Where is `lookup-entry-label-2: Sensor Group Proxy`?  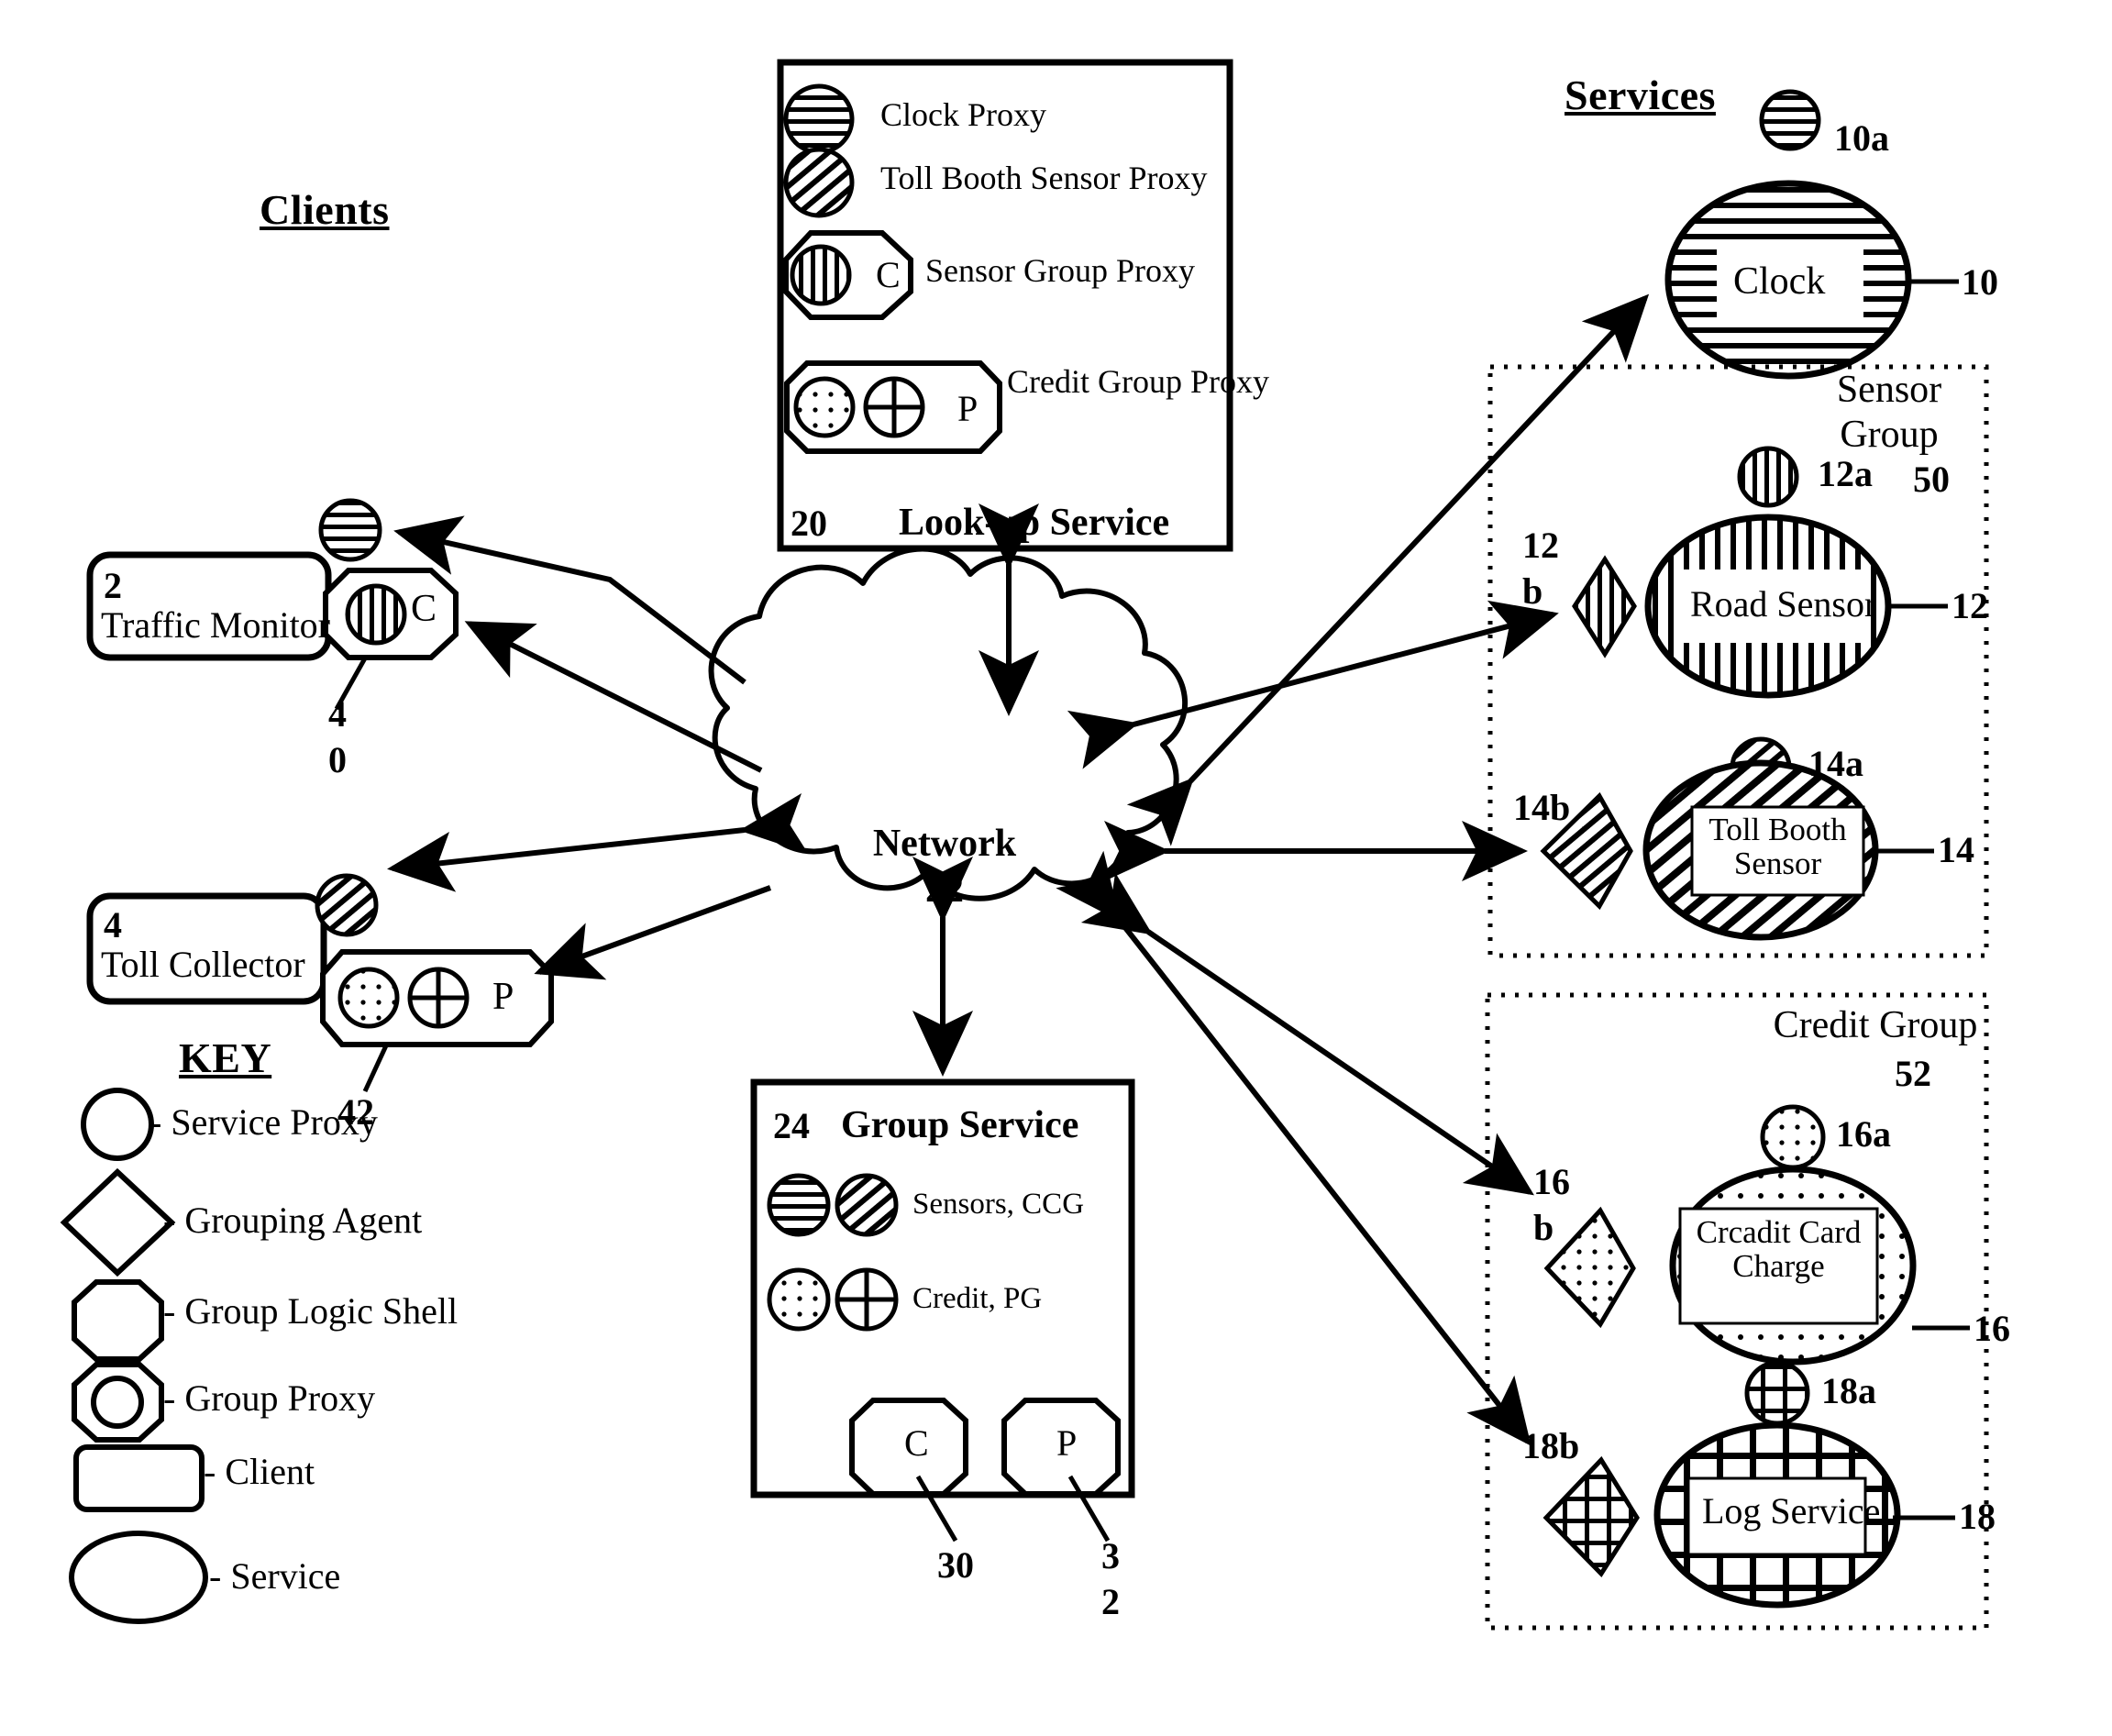
lookup-entry-label-2: Sensor Group Proxy is located at coordinates (1060, 270).